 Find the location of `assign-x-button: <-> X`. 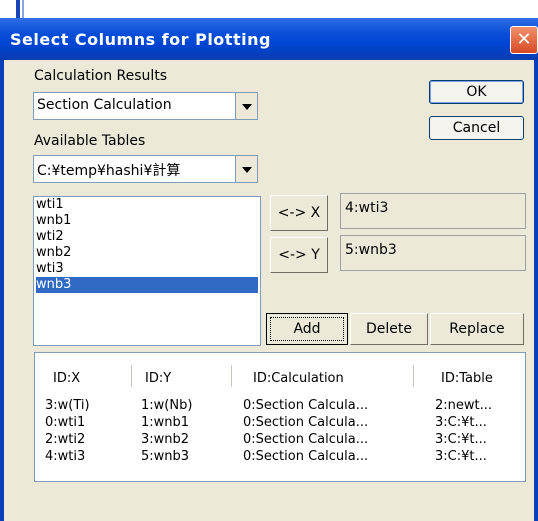

assign-x-button: <-> X is located at coordinates (299, 213).